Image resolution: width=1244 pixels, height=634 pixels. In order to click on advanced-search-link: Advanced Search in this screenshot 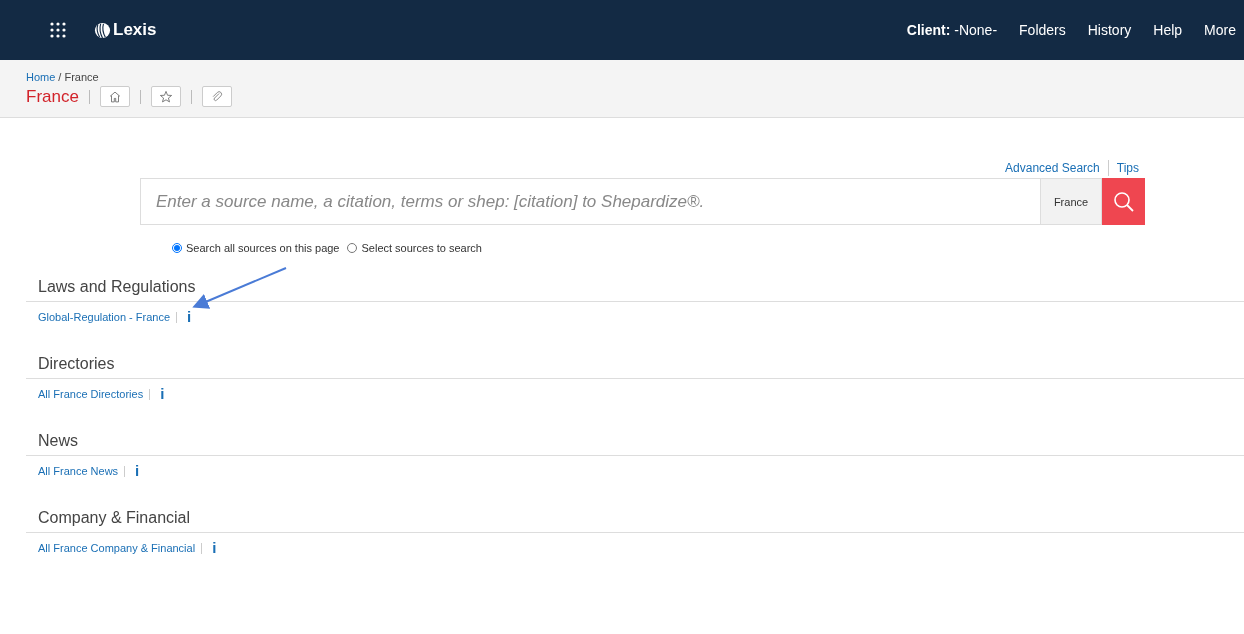, I will do `click(1052, 168)`.